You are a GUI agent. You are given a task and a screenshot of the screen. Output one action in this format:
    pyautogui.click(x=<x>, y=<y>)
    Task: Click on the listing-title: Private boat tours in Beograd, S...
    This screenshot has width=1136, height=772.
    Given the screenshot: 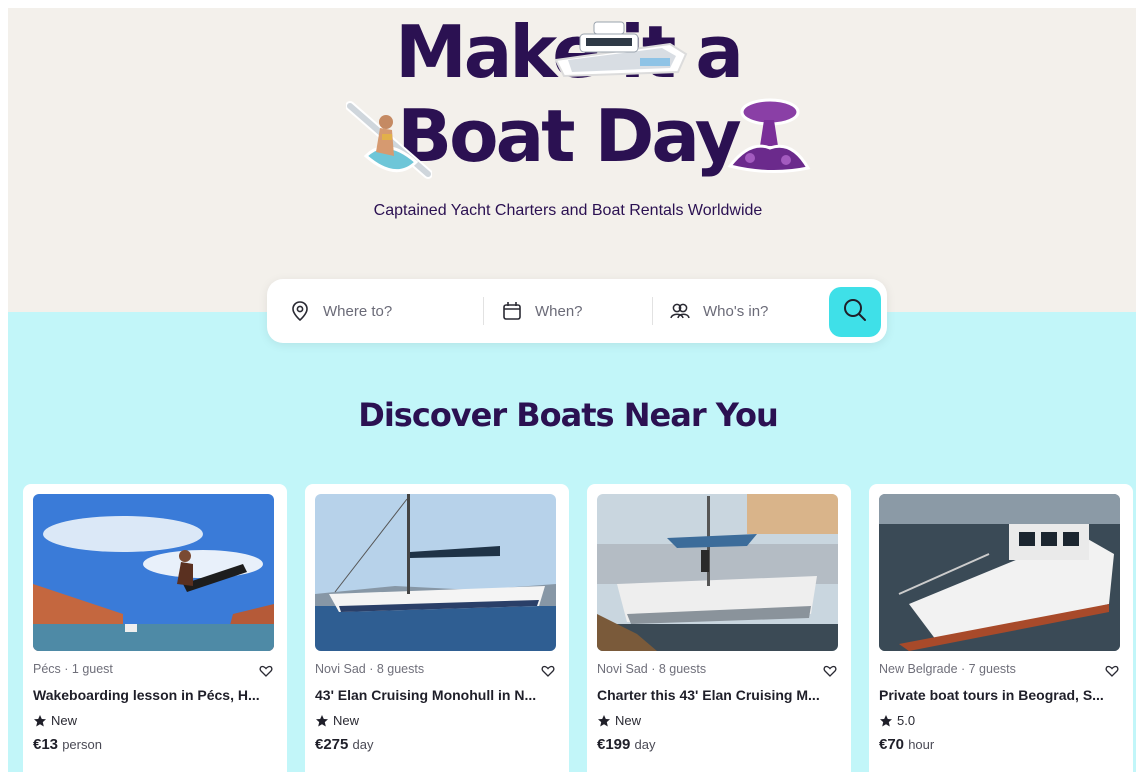 What is the action you would take?
    pyautogui.click(x=999, y=695)
    